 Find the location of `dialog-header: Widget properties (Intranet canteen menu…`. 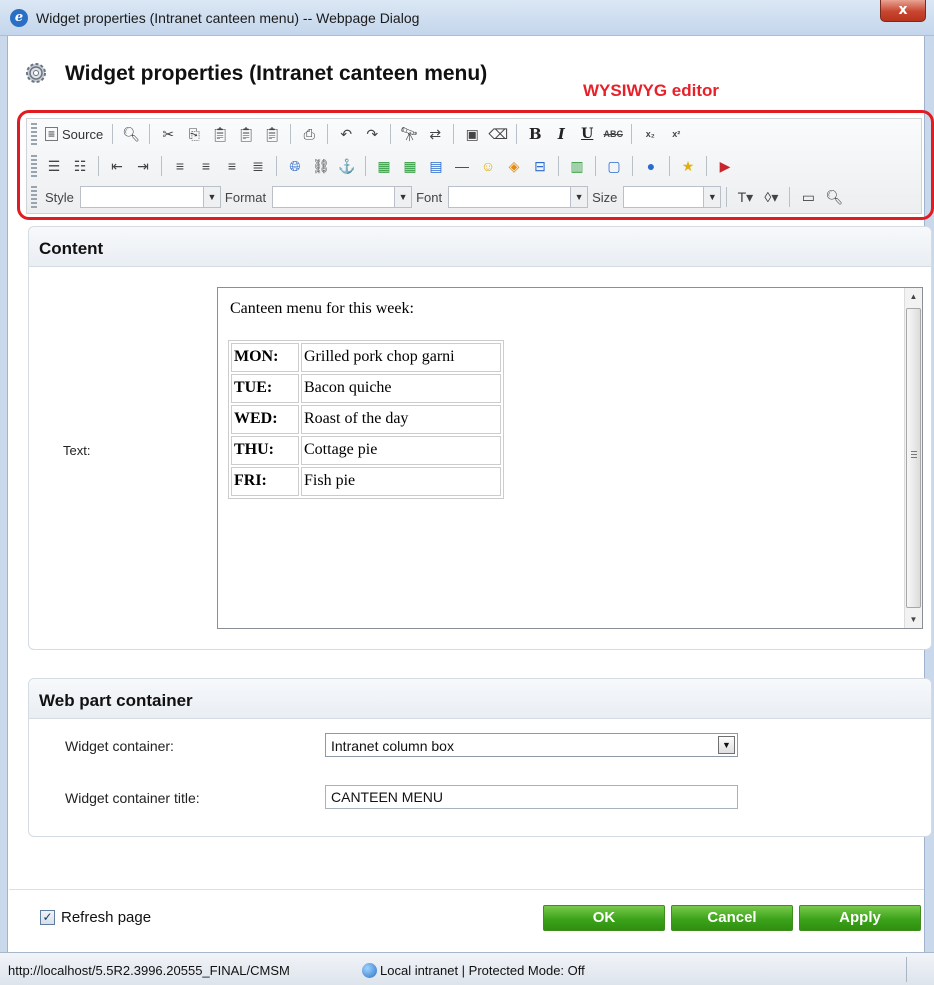

dialog-header: Widget properties (Intranet canteen menu… is located at coordinates (466, 72).